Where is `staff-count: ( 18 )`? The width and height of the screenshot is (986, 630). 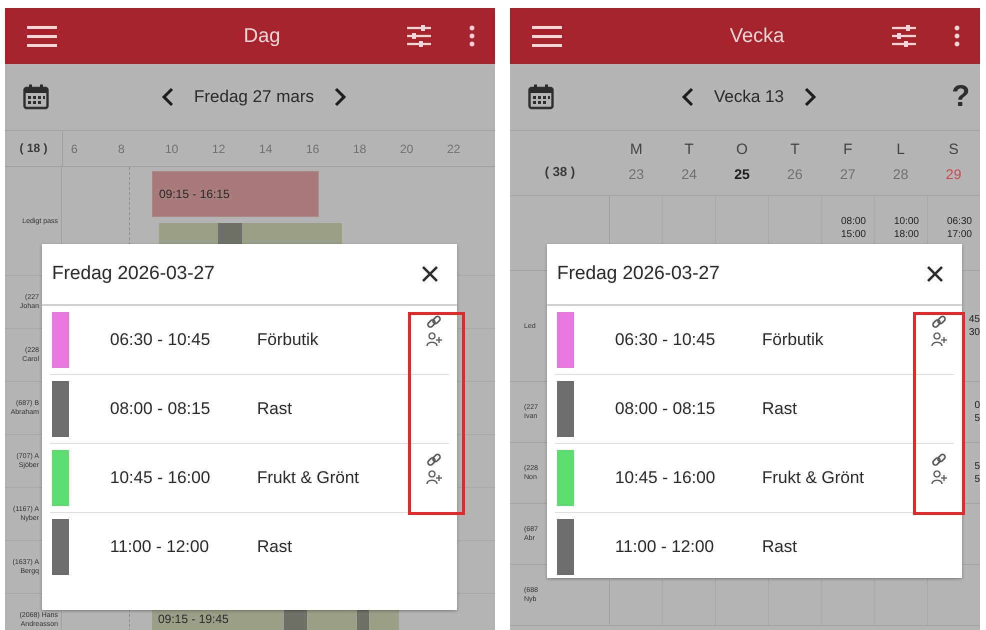
staff-count: ( 18 ) is located at coordinates (34, 148).